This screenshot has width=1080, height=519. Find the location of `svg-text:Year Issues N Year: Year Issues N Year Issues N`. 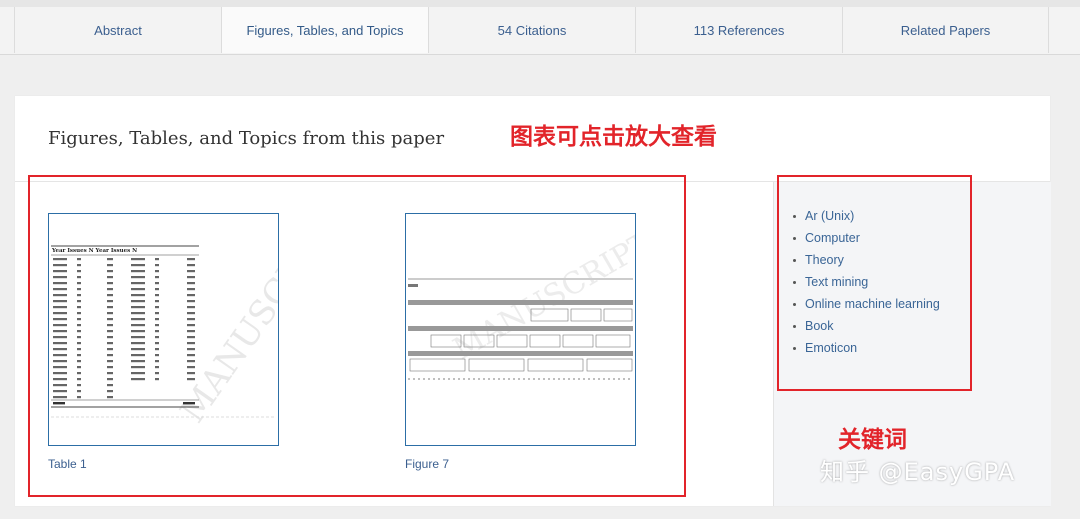

svg-text:Year Issues N Year: Year Issues N Year Issues N is located at coordinates (94, 251).